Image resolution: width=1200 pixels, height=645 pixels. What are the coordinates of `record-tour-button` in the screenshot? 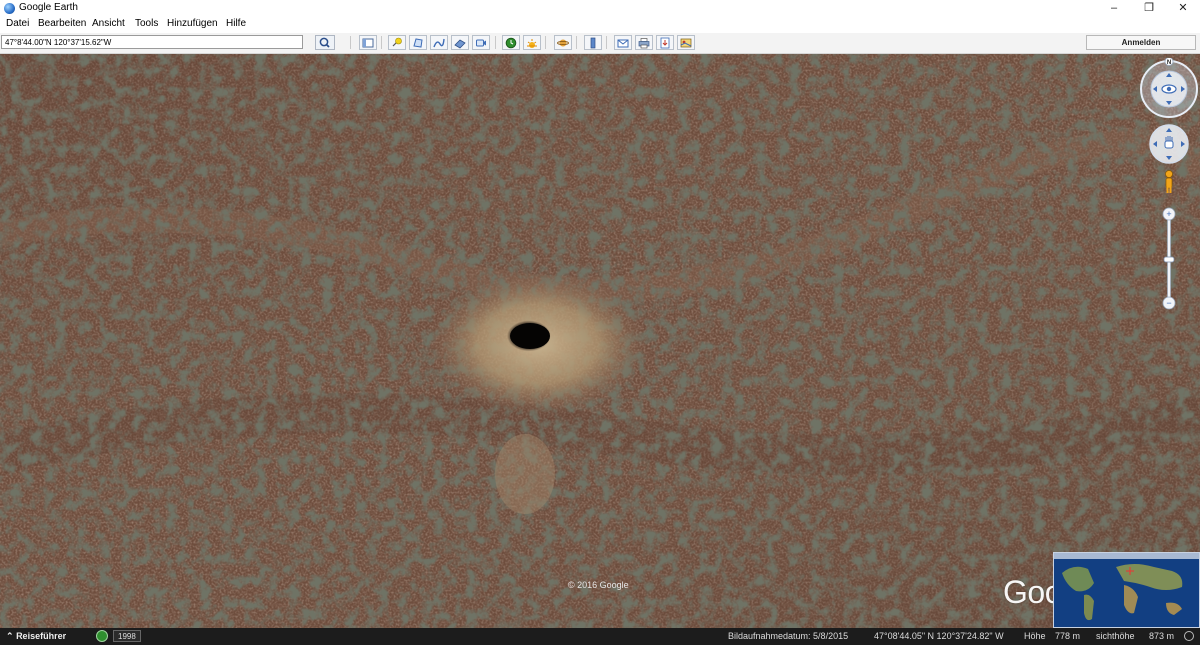 It's located at (481, 42).